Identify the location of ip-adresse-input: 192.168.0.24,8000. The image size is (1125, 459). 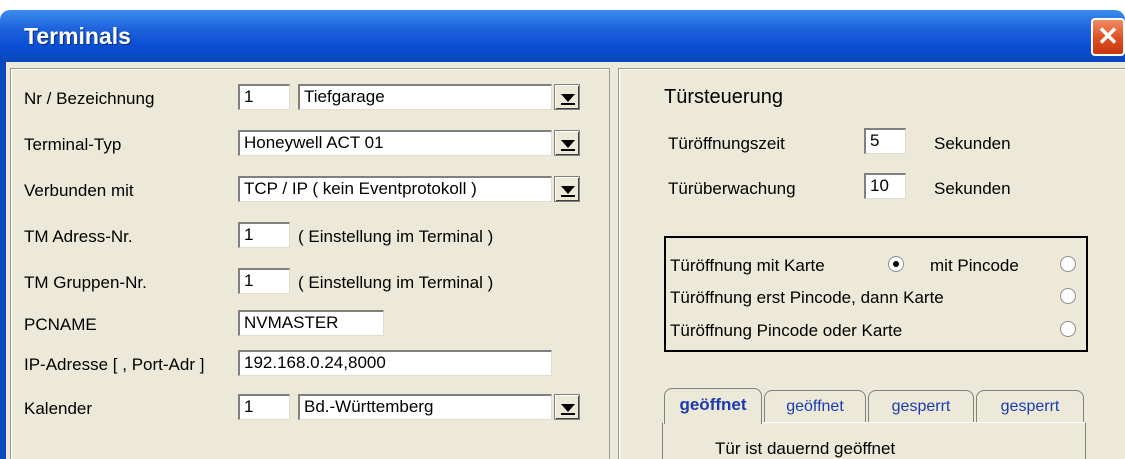
(395, 363).